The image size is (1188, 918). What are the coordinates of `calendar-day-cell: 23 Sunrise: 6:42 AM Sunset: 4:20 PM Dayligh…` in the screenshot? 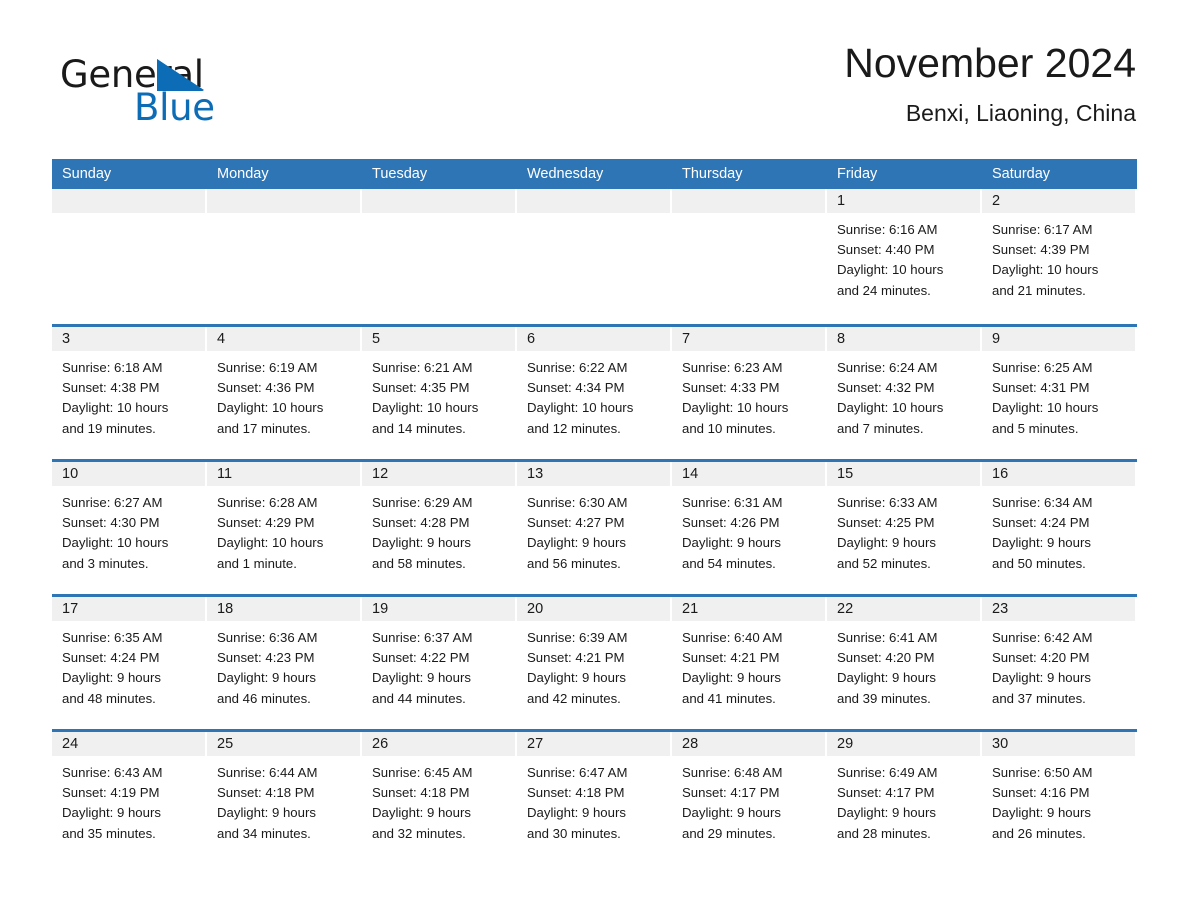 It's located at (1059, 663).